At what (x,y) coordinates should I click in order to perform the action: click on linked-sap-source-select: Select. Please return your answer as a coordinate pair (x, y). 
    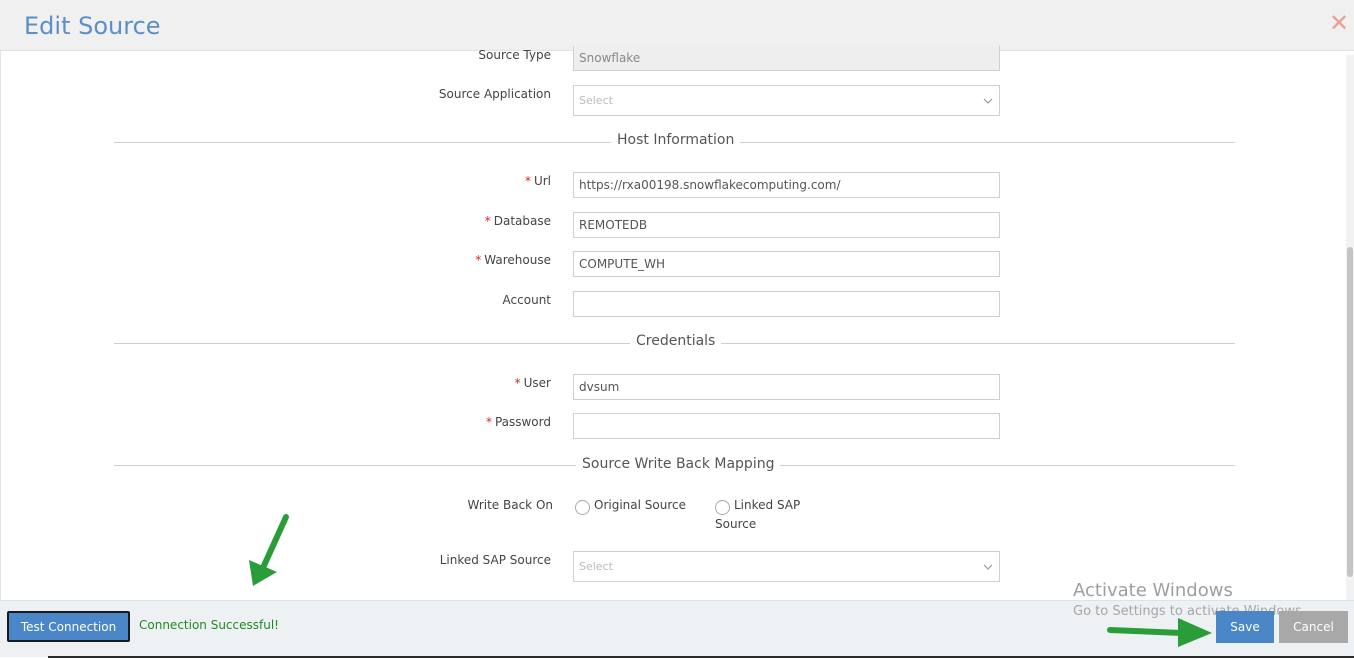
    Looking at the image, I should click on (786, 566).